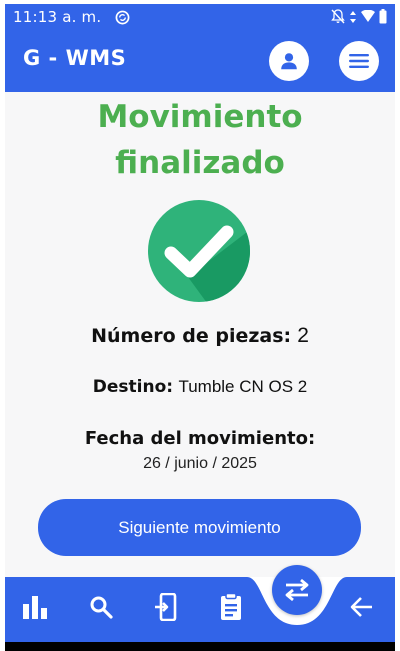 The image size is (400, 651). What do you see at coordinates (353, 16) in the screenshot?
I see `data-arrows-icon` at bounding box center [353, 16].